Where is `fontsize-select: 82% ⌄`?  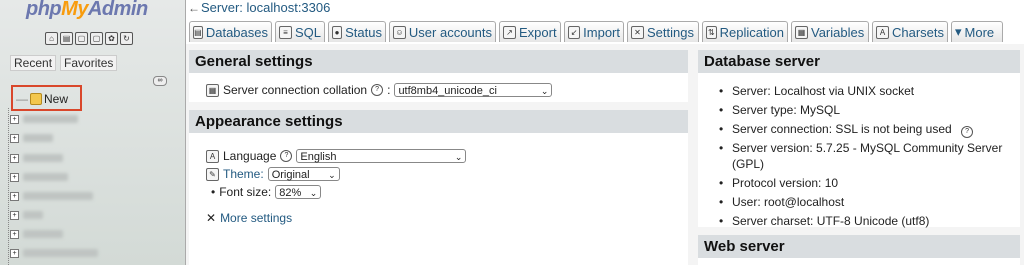
fontsize-select: 82% ⌄ is located at coordinates (298, 192).